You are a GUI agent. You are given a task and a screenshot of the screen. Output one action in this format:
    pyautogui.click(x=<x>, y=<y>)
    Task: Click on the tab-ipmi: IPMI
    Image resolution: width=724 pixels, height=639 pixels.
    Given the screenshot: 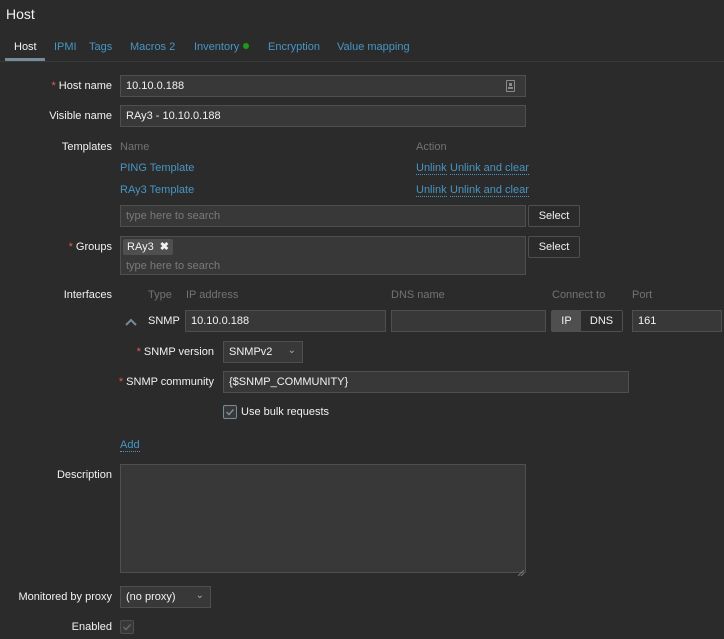 What is the action you would take?
    pyautogui.click(x=65, y=47)
    